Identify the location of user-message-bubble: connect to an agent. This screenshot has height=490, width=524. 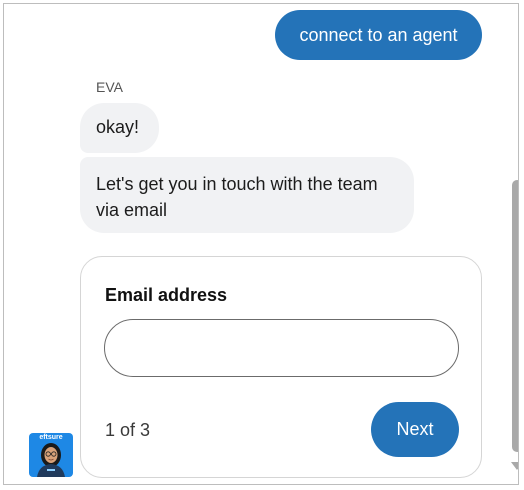
(378, 35).